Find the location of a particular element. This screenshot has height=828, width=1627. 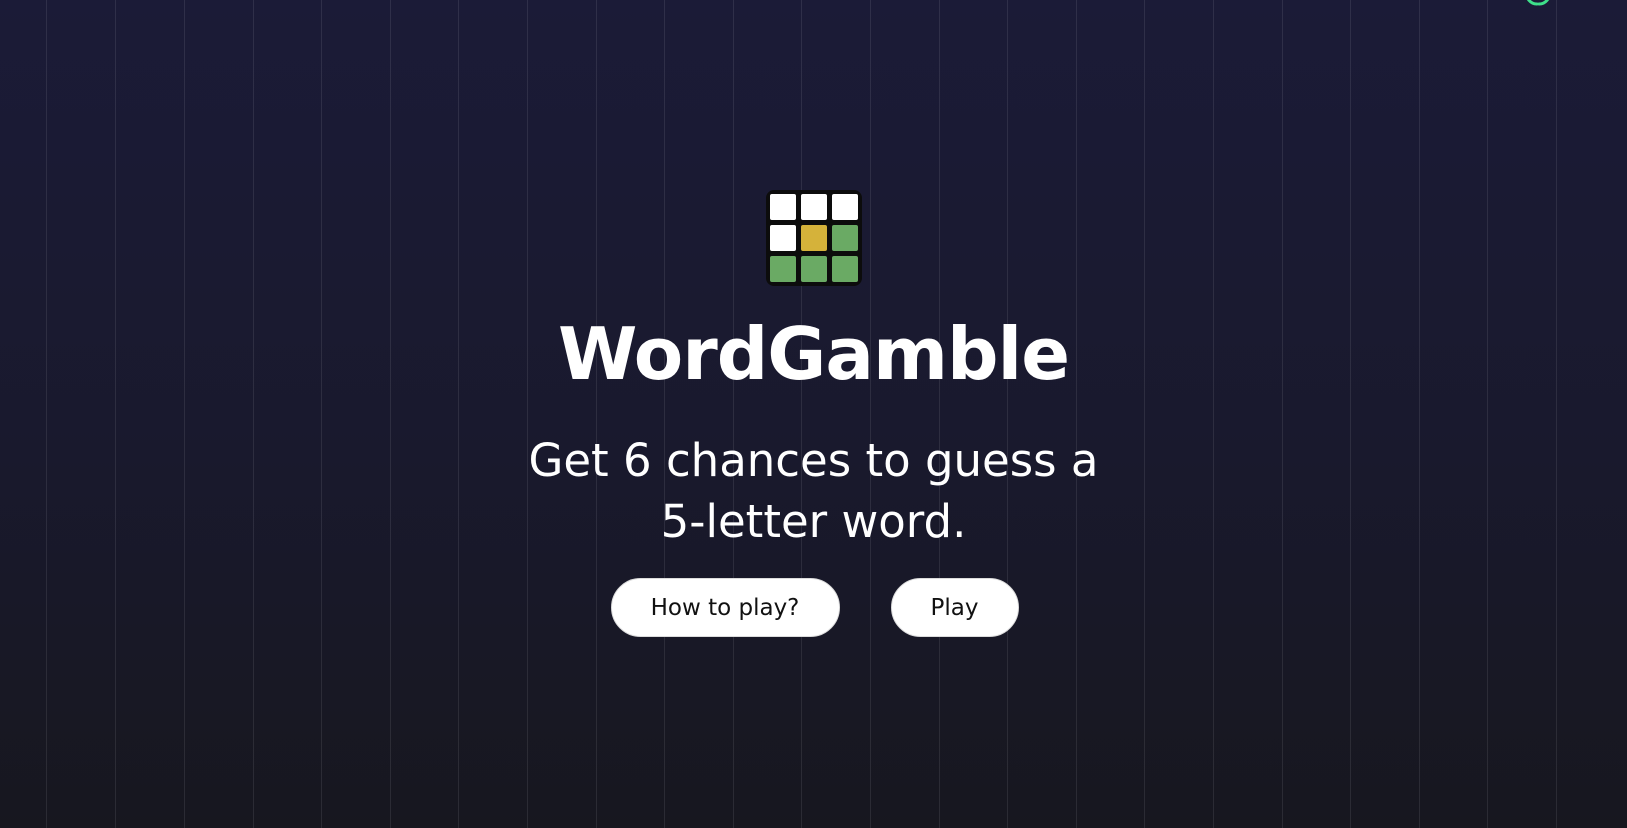

tagline: Get 6 chances to guess a 5-letter word. is located at coordinates (813, 491).